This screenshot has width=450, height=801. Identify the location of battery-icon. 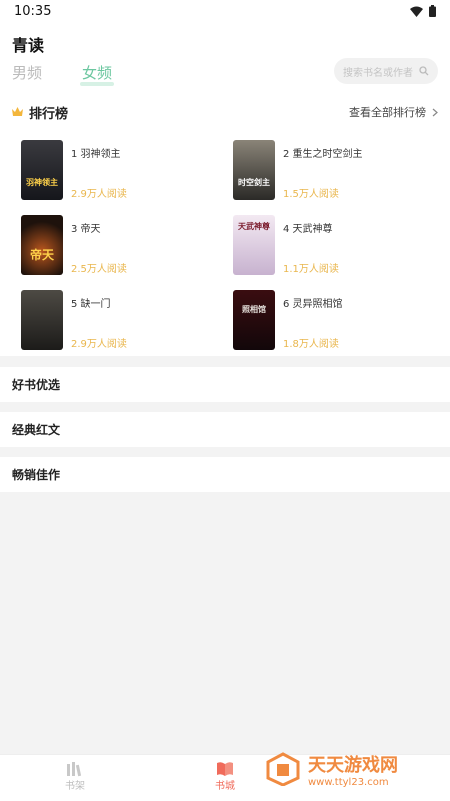
(432, 11).